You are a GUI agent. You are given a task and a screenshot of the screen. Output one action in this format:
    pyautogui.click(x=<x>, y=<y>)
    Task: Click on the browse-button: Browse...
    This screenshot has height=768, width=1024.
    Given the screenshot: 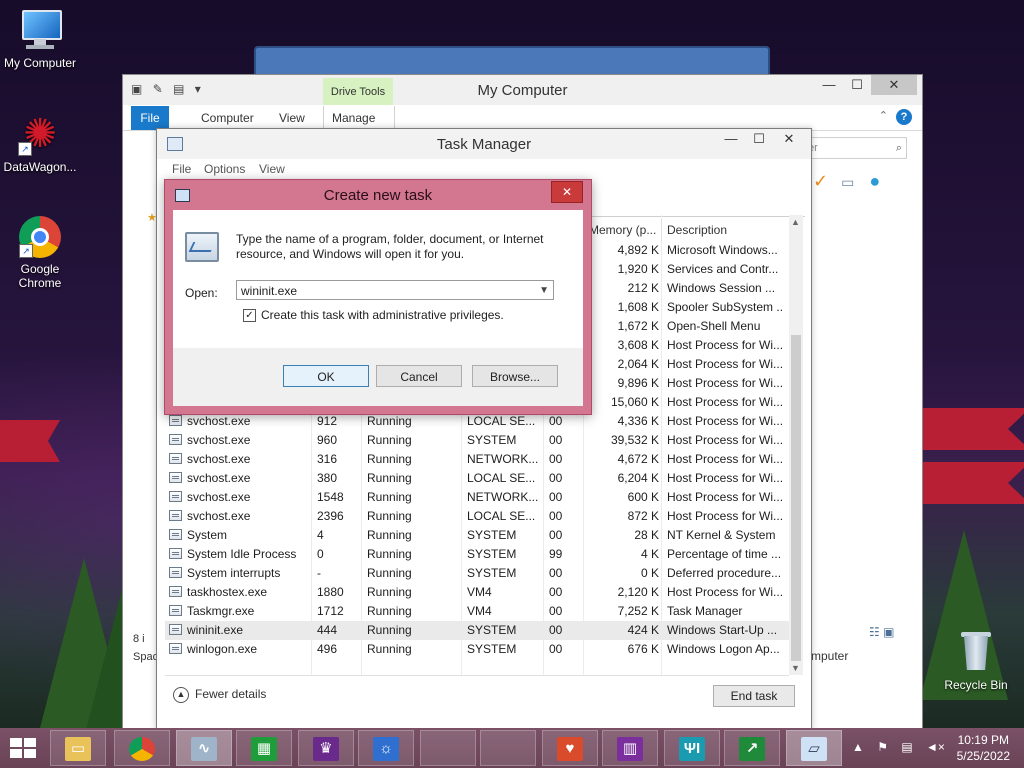 What is the action you would take?
    pyautogui.click(x=515, y=376)
    